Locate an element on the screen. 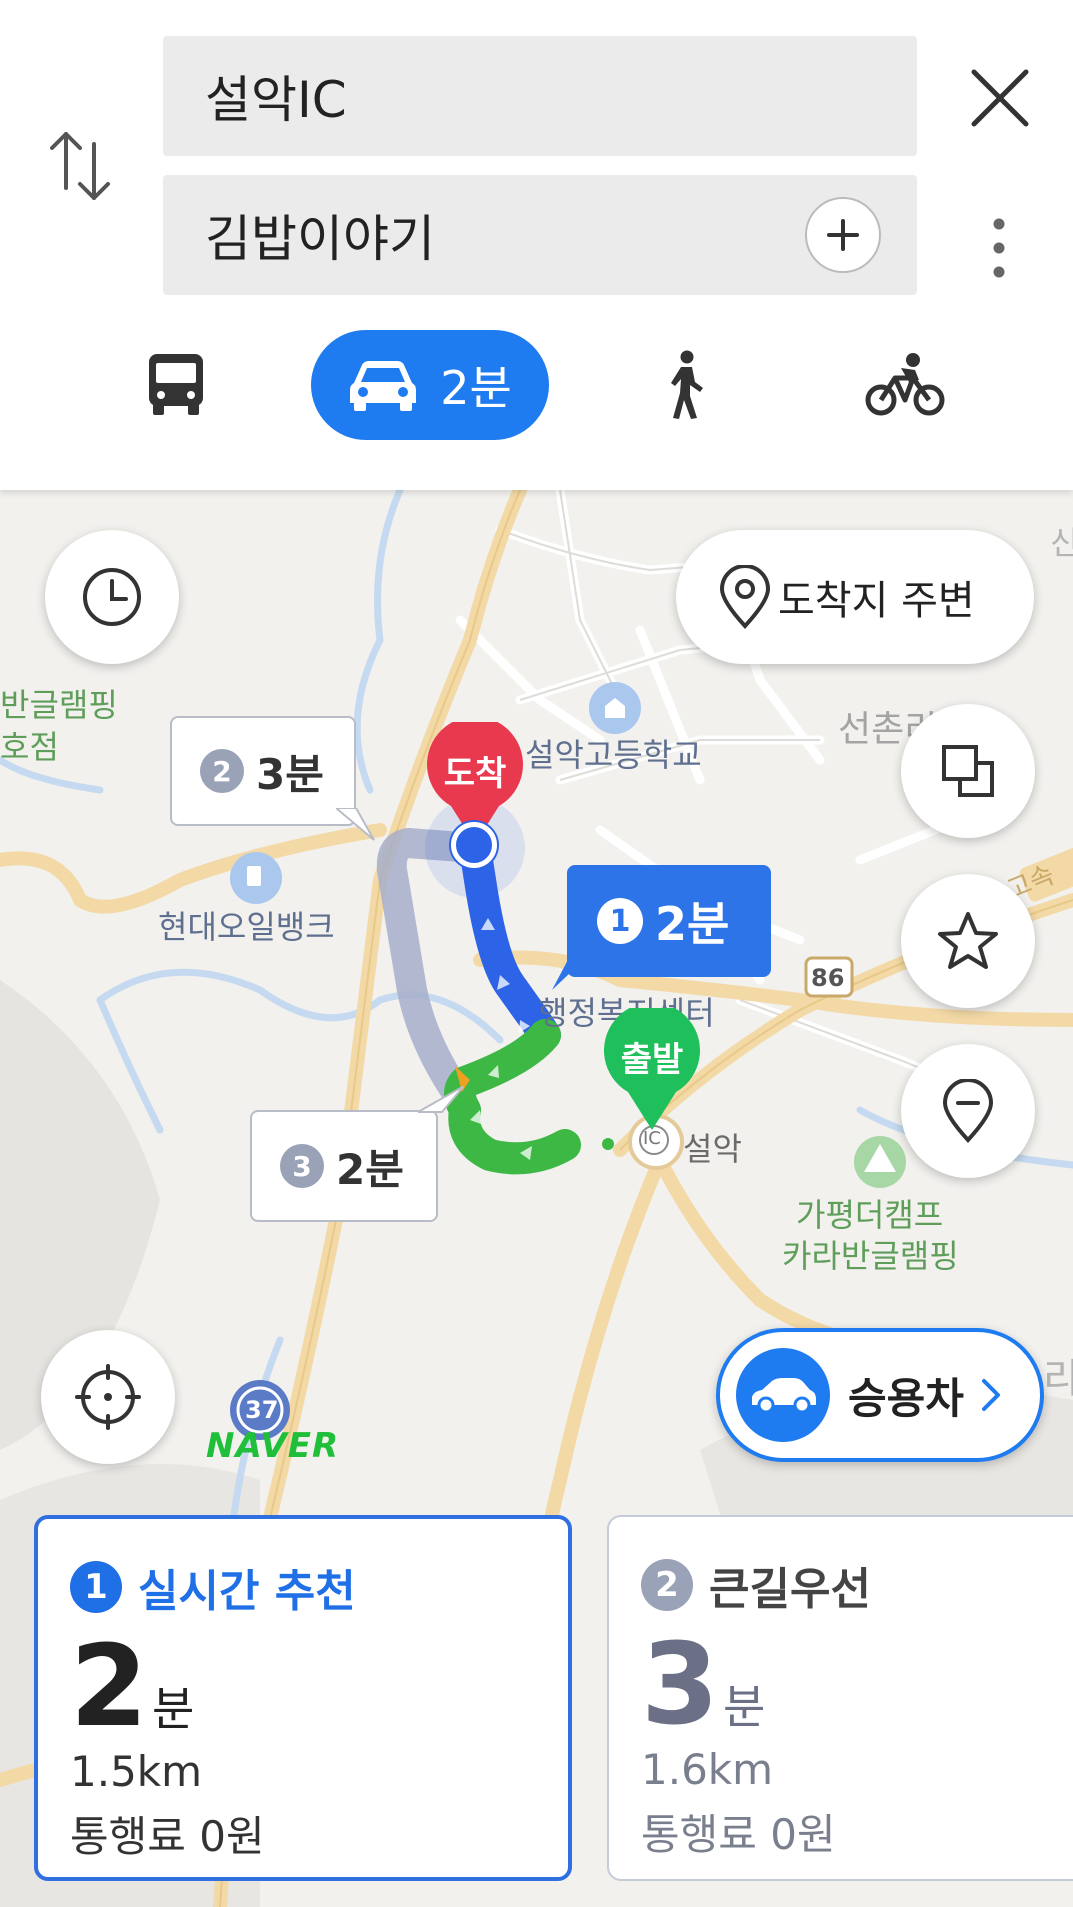  favorite-button is located at coordinates (968, 941).